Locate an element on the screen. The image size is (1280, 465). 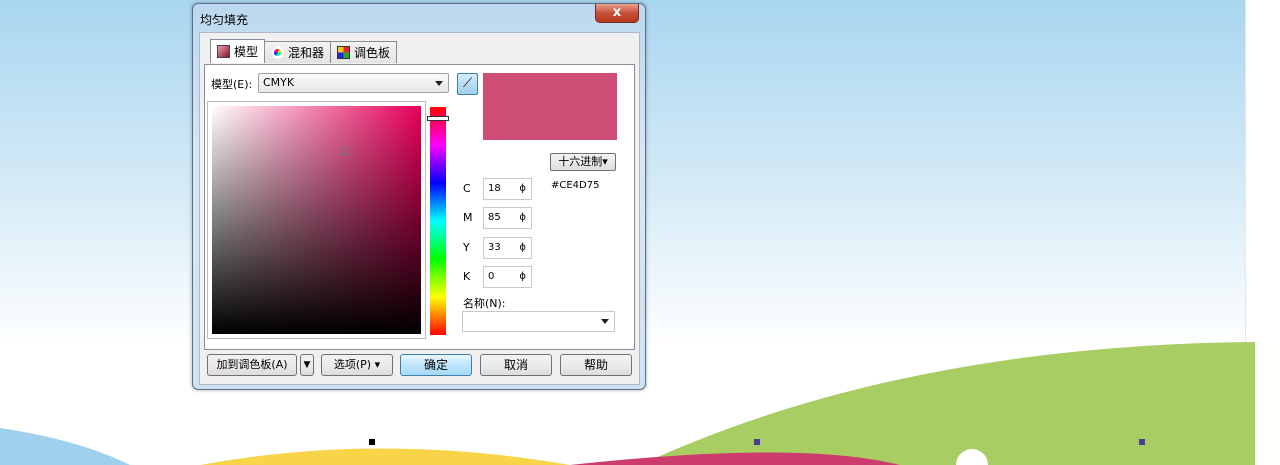
model-swatch-icon is located at coordinates (223, 51).